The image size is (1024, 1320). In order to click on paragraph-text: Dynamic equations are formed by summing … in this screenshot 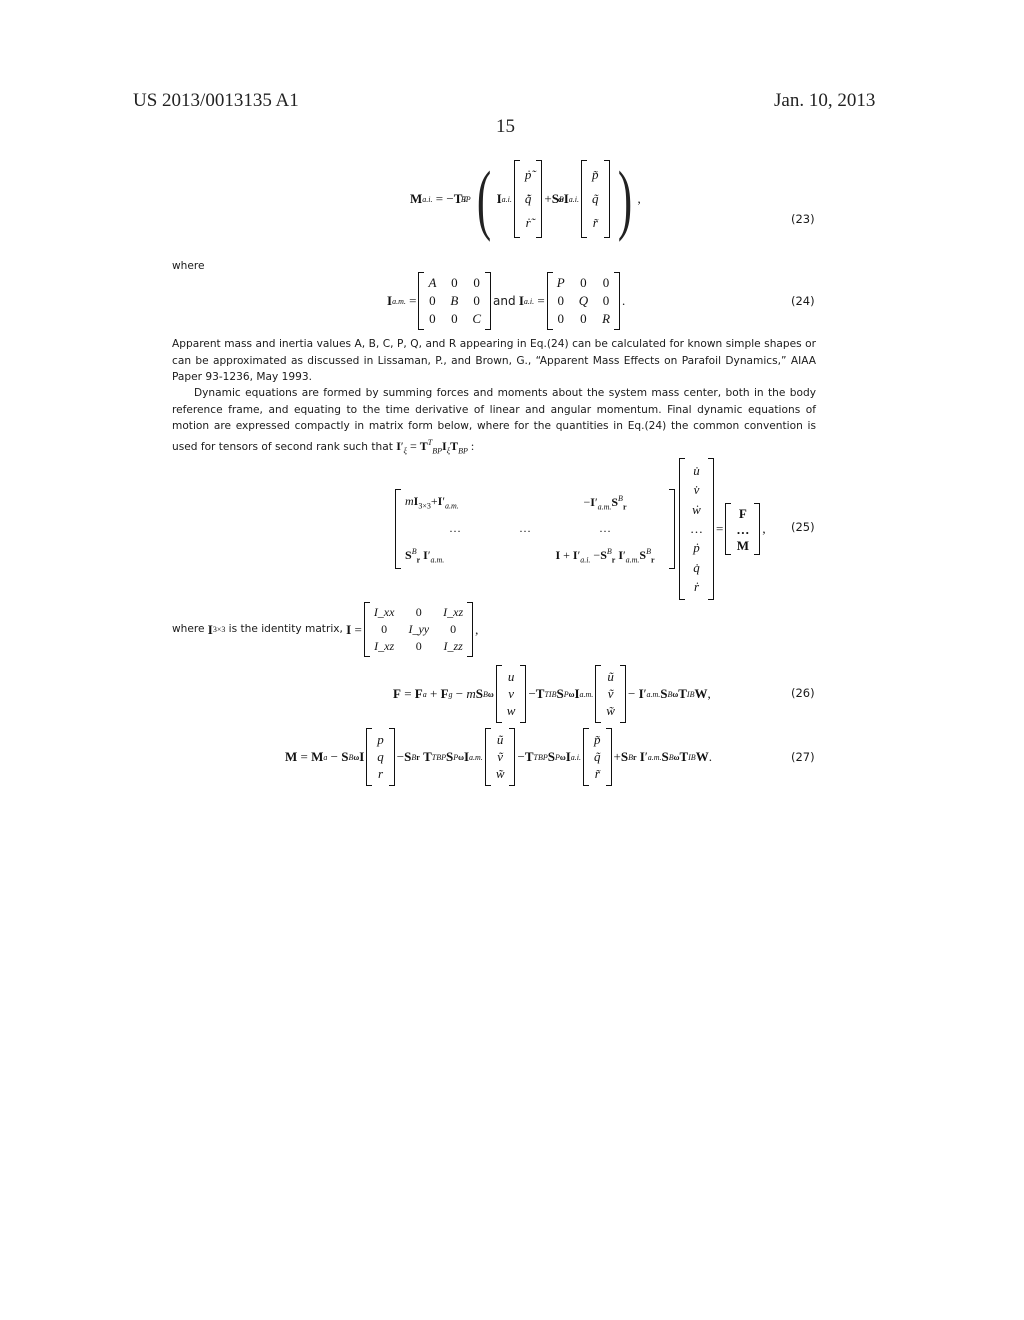, I will do `click(494, 420)`.